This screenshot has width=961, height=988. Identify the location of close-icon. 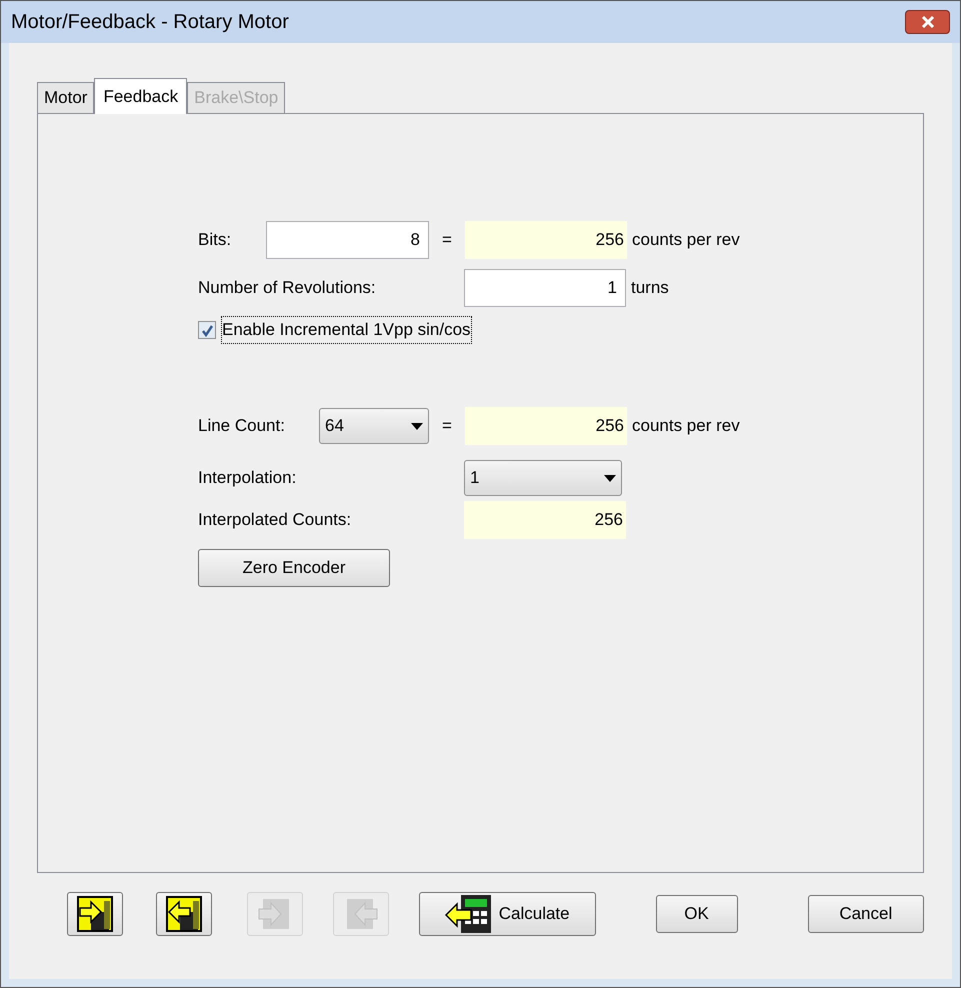
(927, 22).